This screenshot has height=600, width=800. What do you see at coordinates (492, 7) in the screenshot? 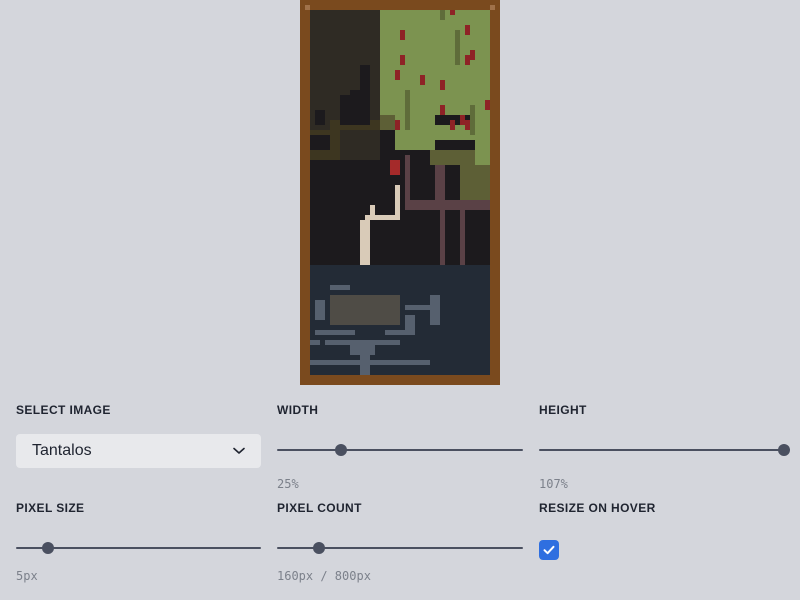
I see `frame-nail-right` at bounding box center [492, 7].